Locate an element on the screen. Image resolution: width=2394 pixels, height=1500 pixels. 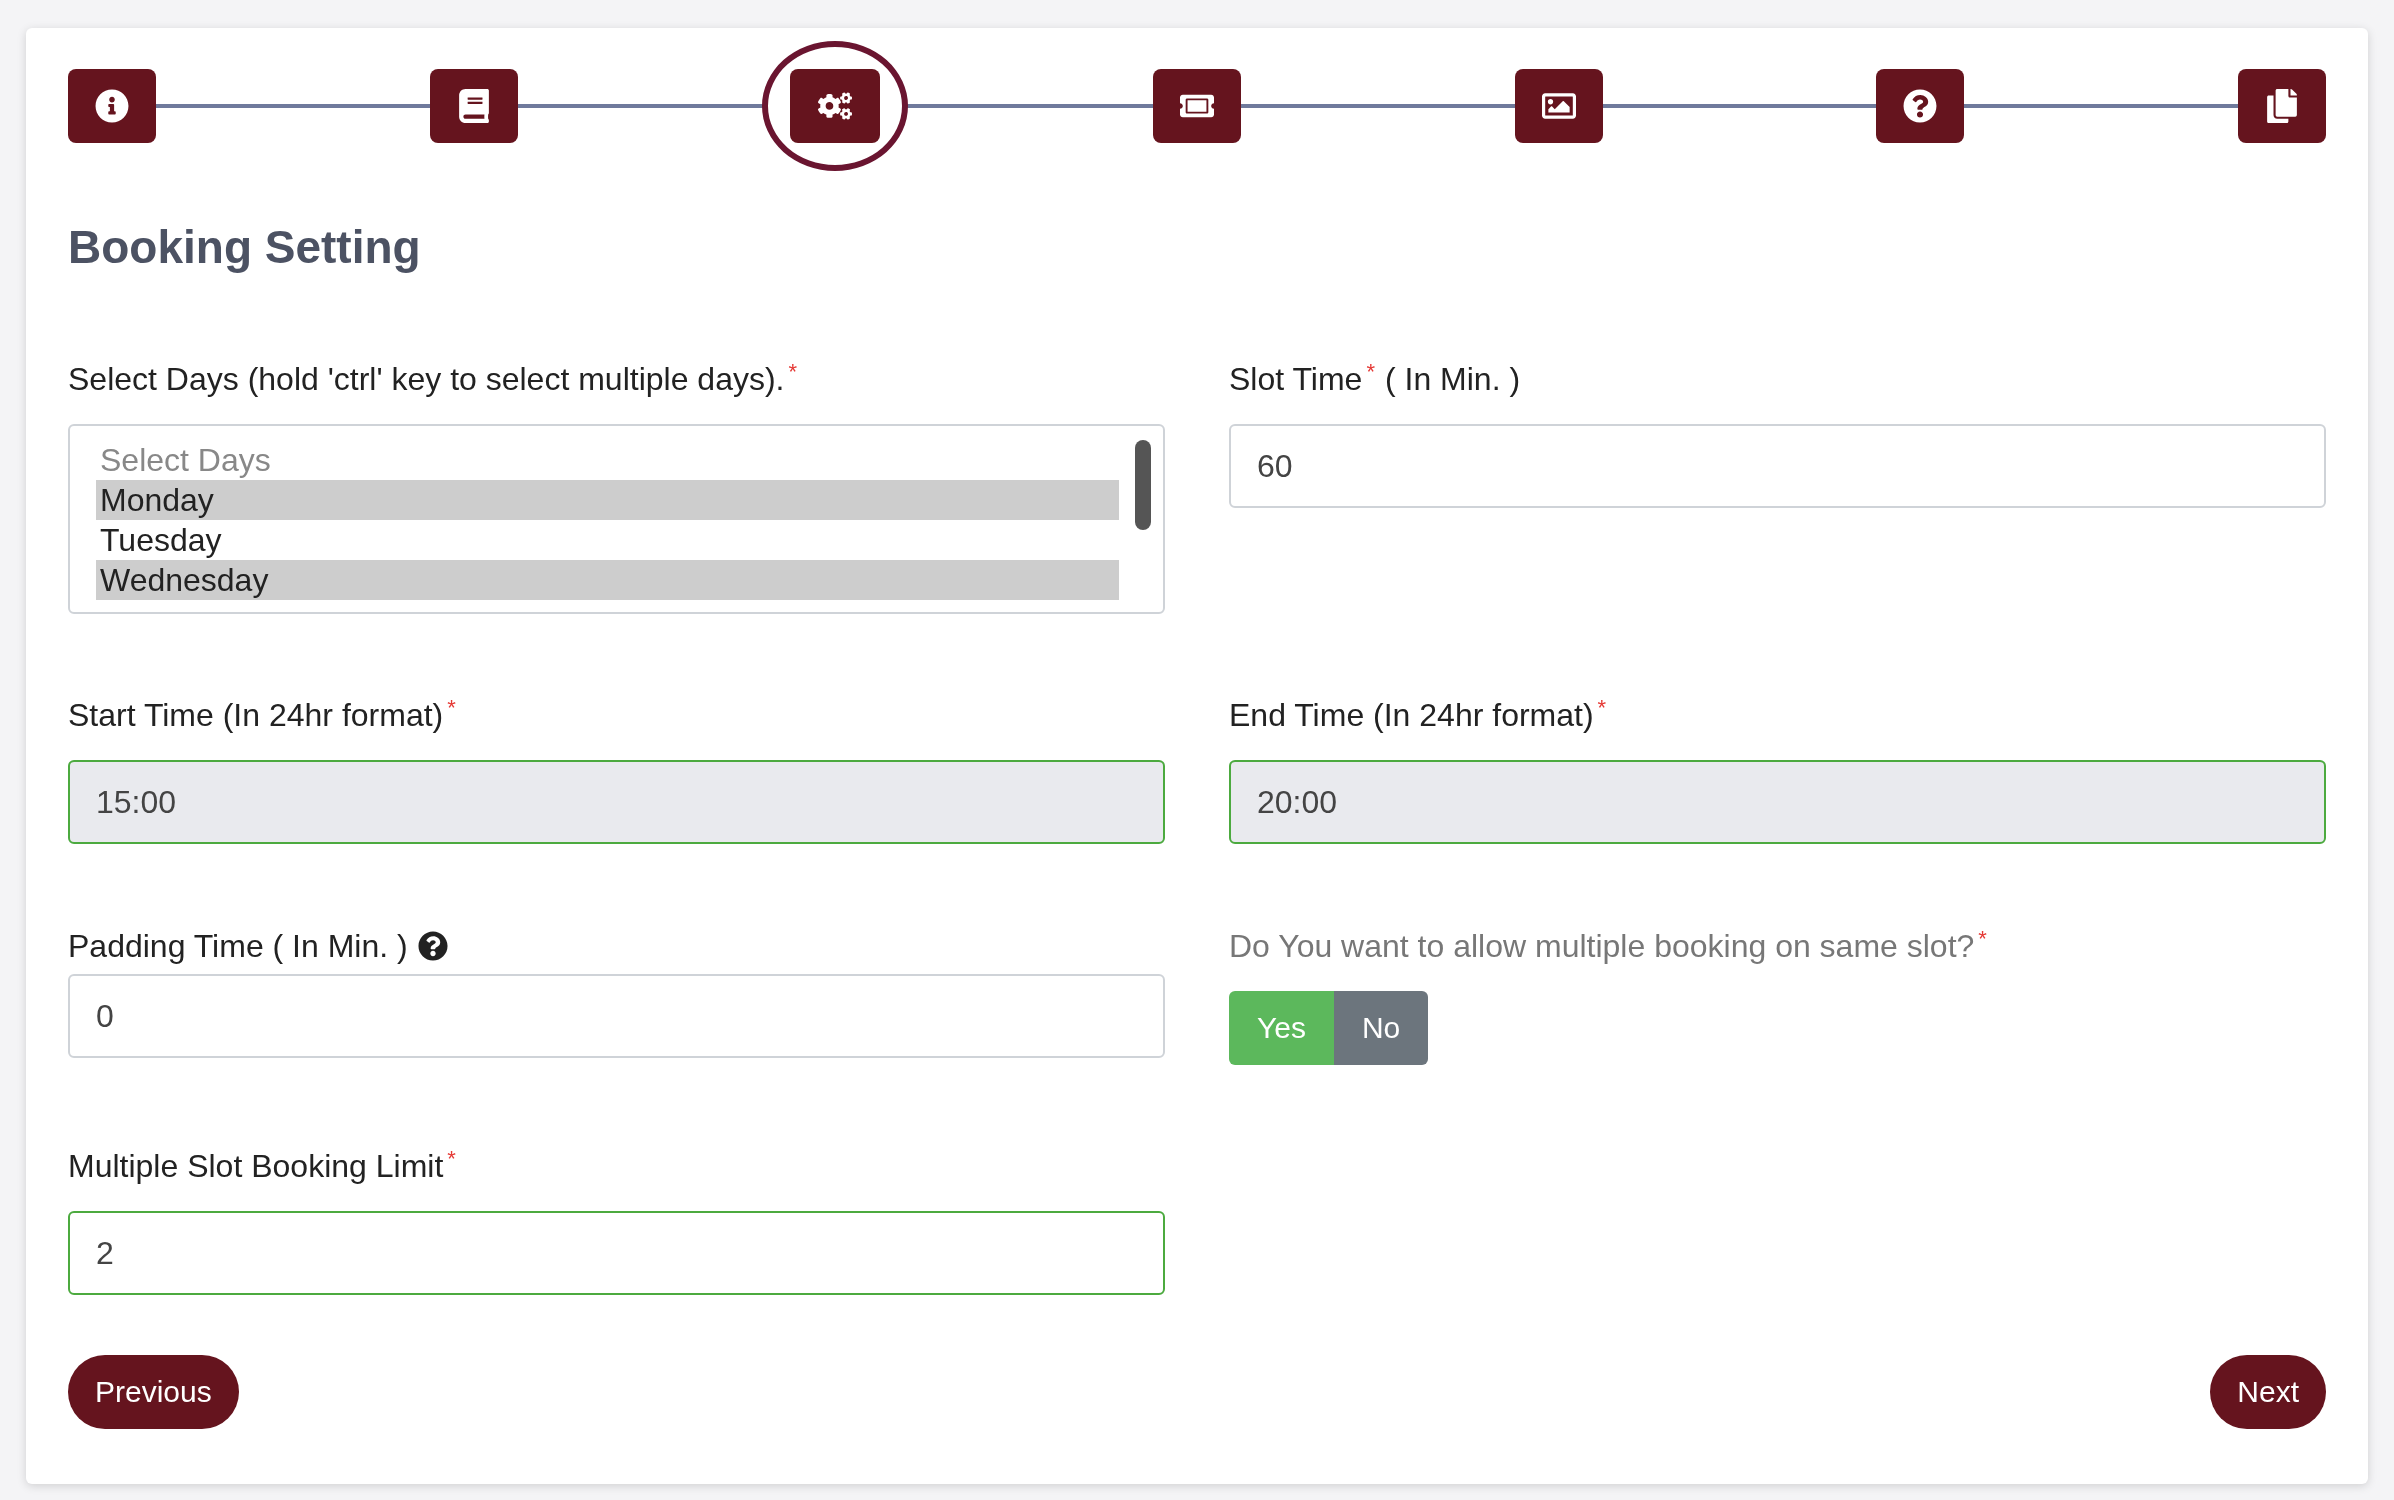
documents-icon is located at coordinates (2281, 106).